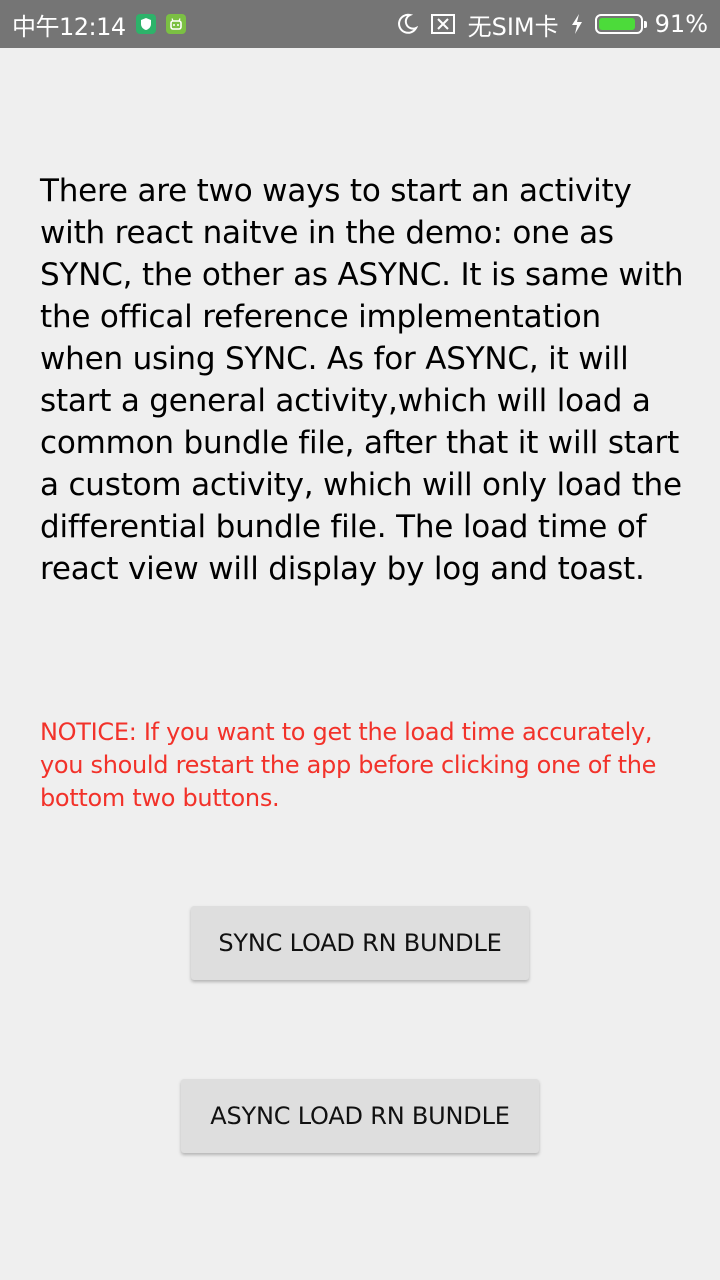  I want to click on status-bar-left: 中午12:14, so click(99, 24).